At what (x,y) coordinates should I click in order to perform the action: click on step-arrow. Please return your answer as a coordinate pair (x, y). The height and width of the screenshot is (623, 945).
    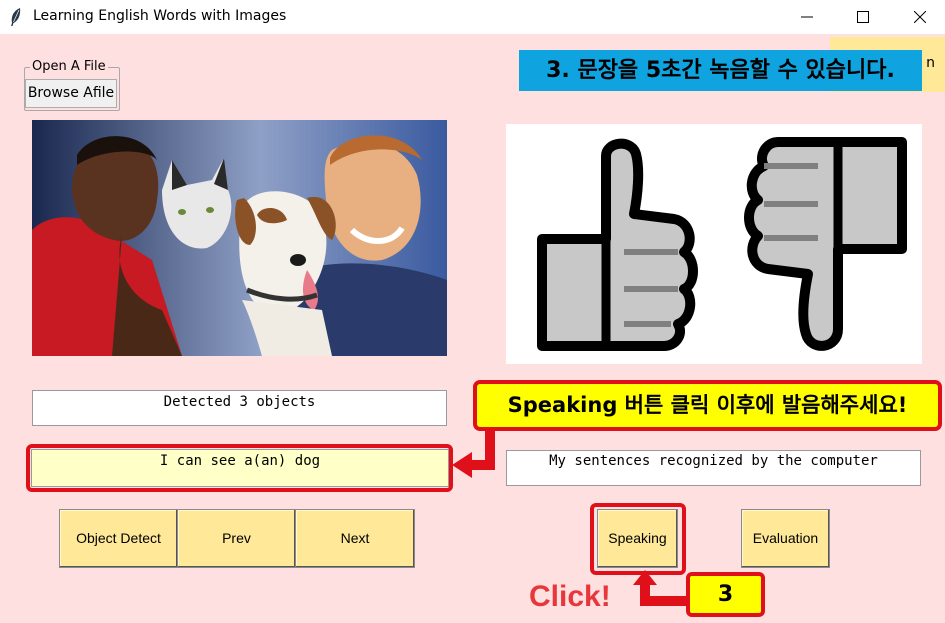
    Looking at the image, I should click on (659, 588).